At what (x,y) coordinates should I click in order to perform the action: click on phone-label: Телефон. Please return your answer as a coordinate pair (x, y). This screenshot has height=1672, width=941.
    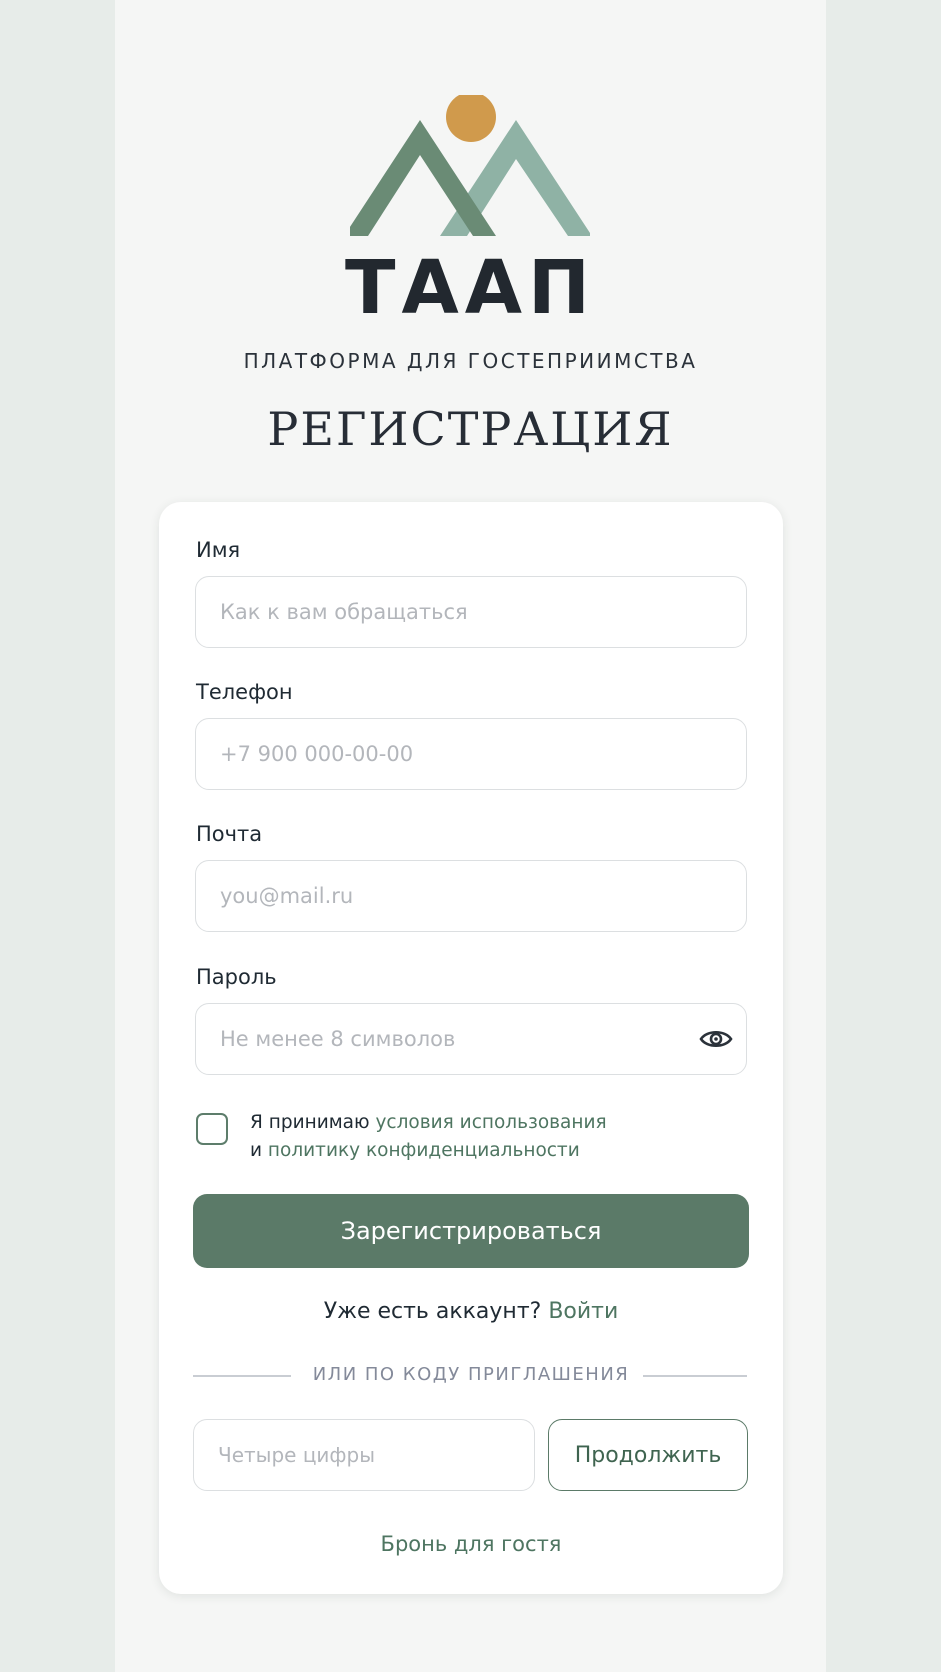
    Looking at the image, I should click on (244, 692).